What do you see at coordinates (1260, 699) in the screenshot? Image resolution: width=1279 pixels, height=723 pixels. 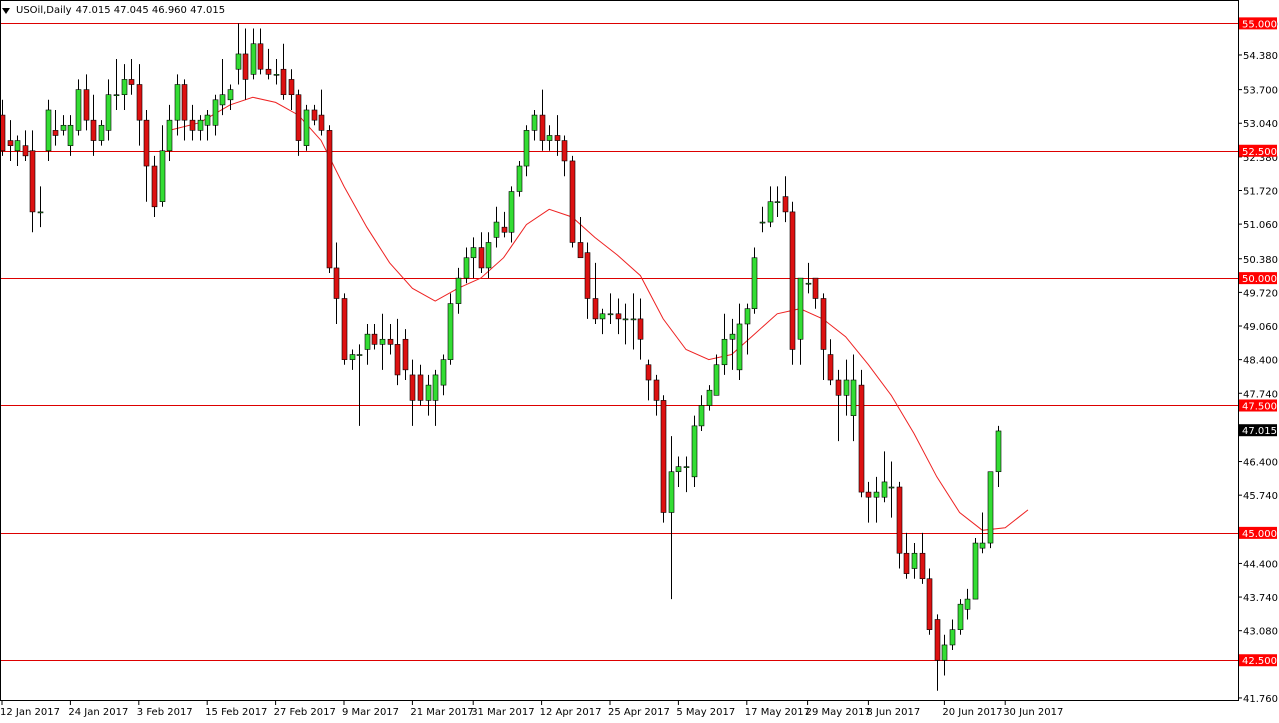 I see `y-axis-tick-label: 41.760` at bounding box center [1260, 699].